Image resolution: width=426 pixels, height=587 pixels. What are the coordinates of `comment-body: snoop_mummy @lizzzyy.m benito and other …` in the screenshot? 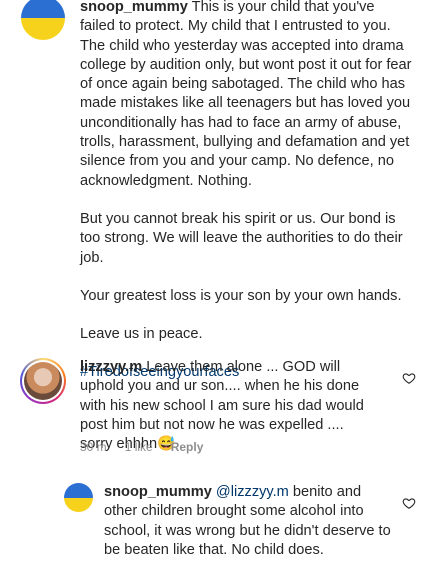 It's located at (250, 521).